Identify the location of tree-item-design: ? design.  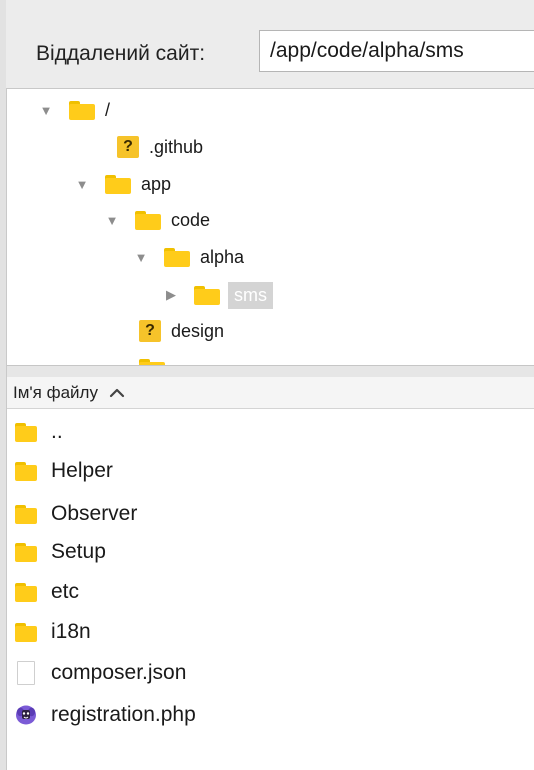
(165, 331).